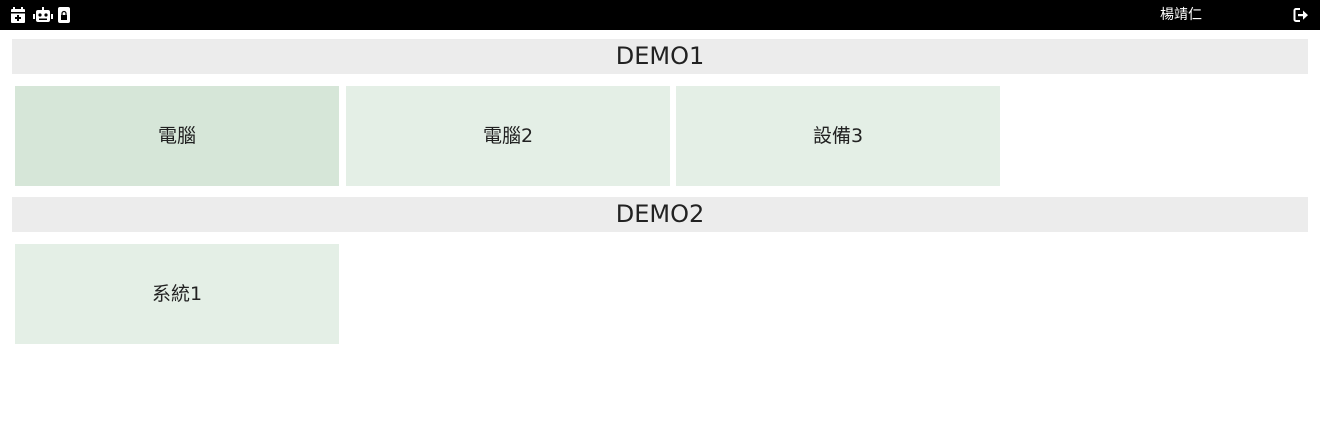 The image size is (1320, 431). I want to click on section-header-demo2: DEMO2, so click(660, 214).